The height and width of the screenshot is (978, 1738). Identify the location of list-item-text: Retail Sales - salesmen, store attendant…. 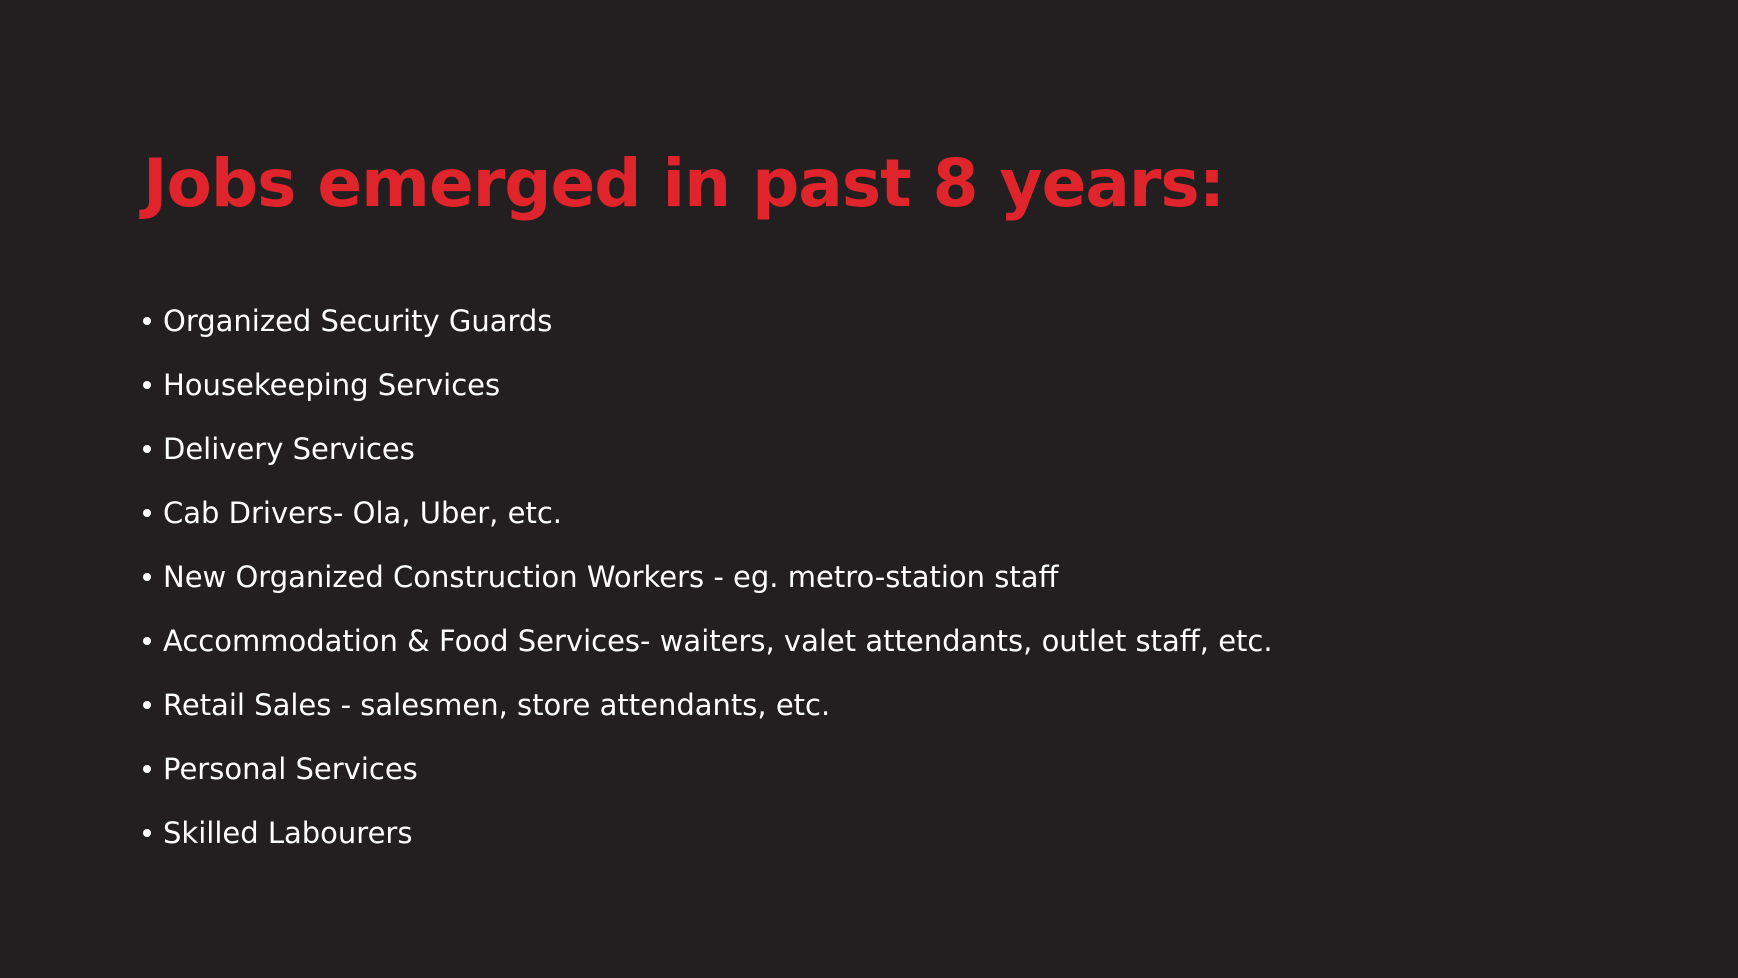
(497, 705).